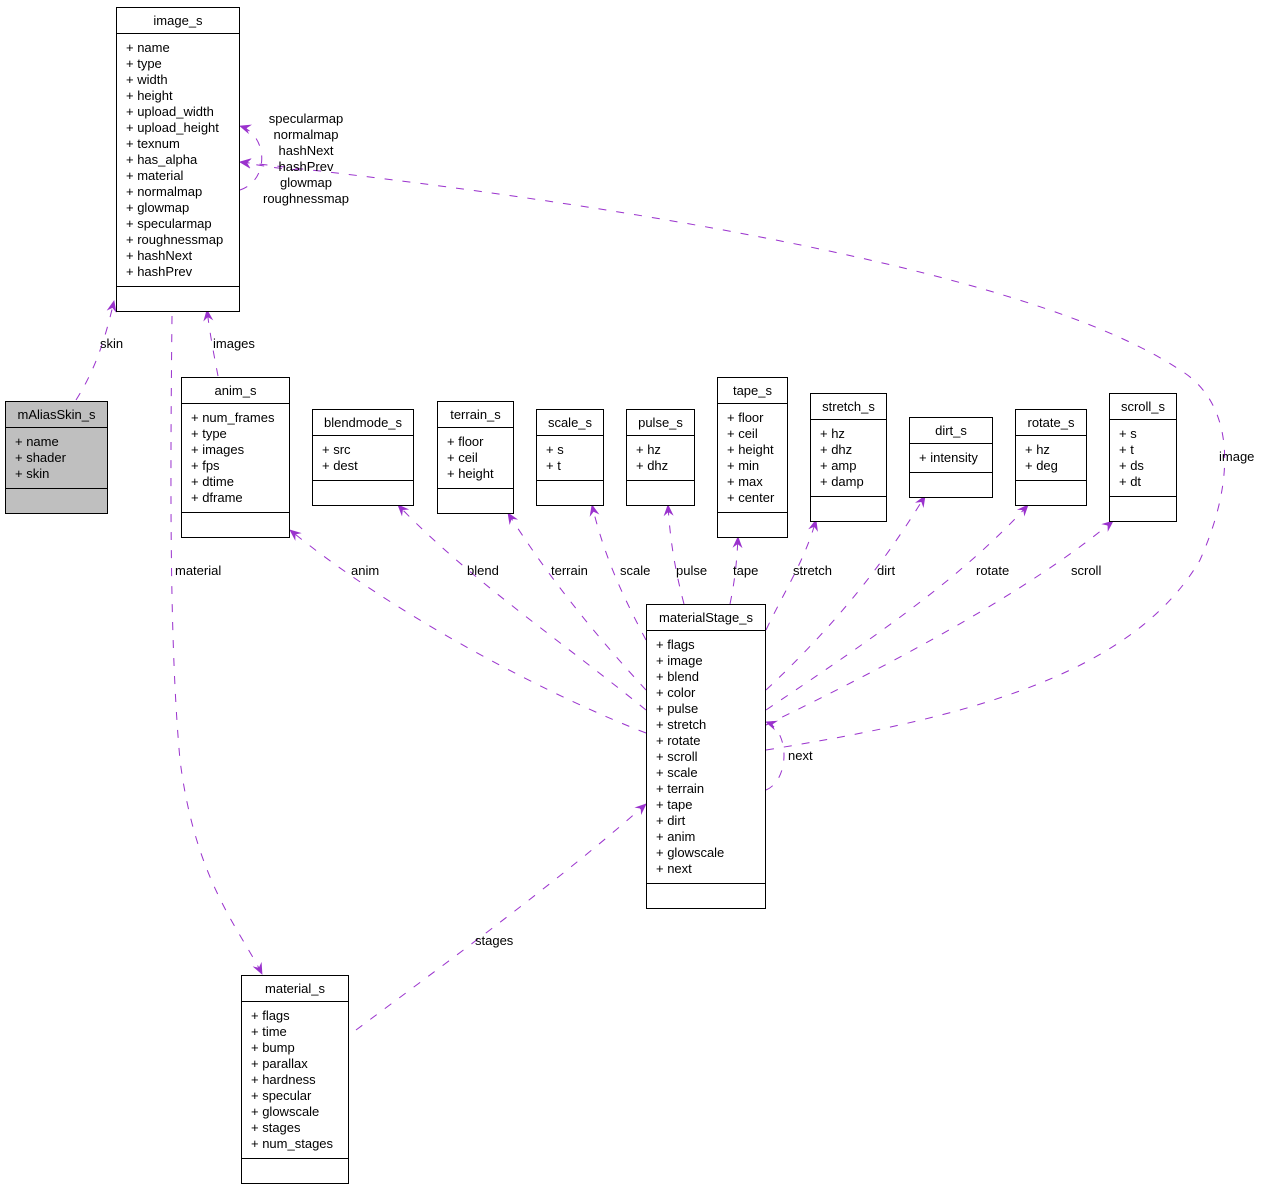 The width and height of the screenshot is (1261, 1189). I want to click on class-field: + rotate, so click(678, 740).